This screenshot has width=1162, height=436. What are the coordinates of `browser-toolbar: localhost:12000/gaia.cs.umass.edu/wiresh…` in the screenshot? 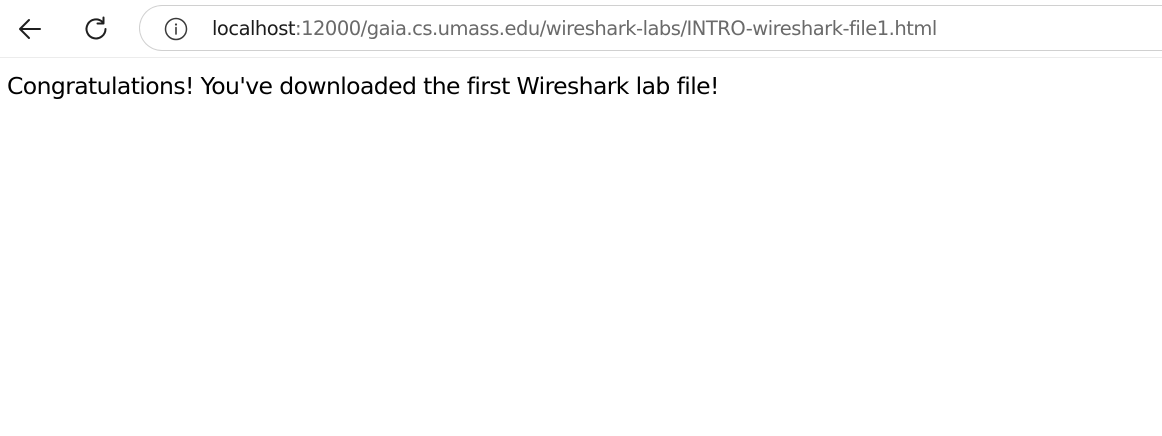 It's located at (581, 29).